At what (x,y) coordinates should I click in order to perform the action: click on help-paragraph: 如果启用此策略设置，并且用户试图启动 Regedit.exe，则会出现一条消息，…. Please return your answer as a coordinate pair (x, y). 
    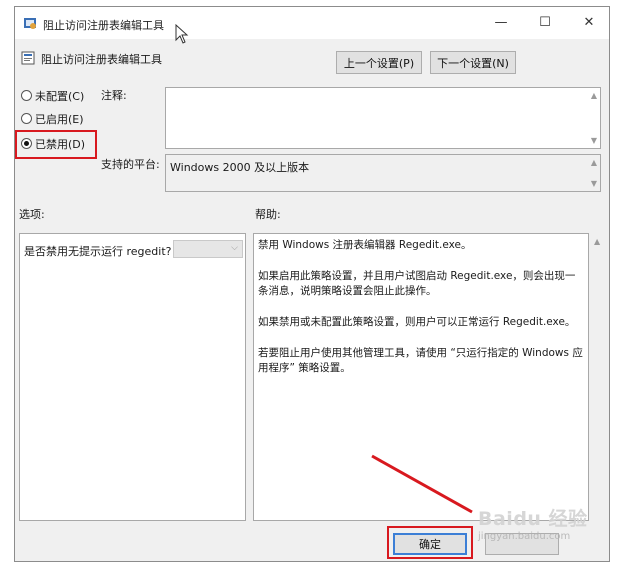
    Looking at the image, I should click on (417, 283).